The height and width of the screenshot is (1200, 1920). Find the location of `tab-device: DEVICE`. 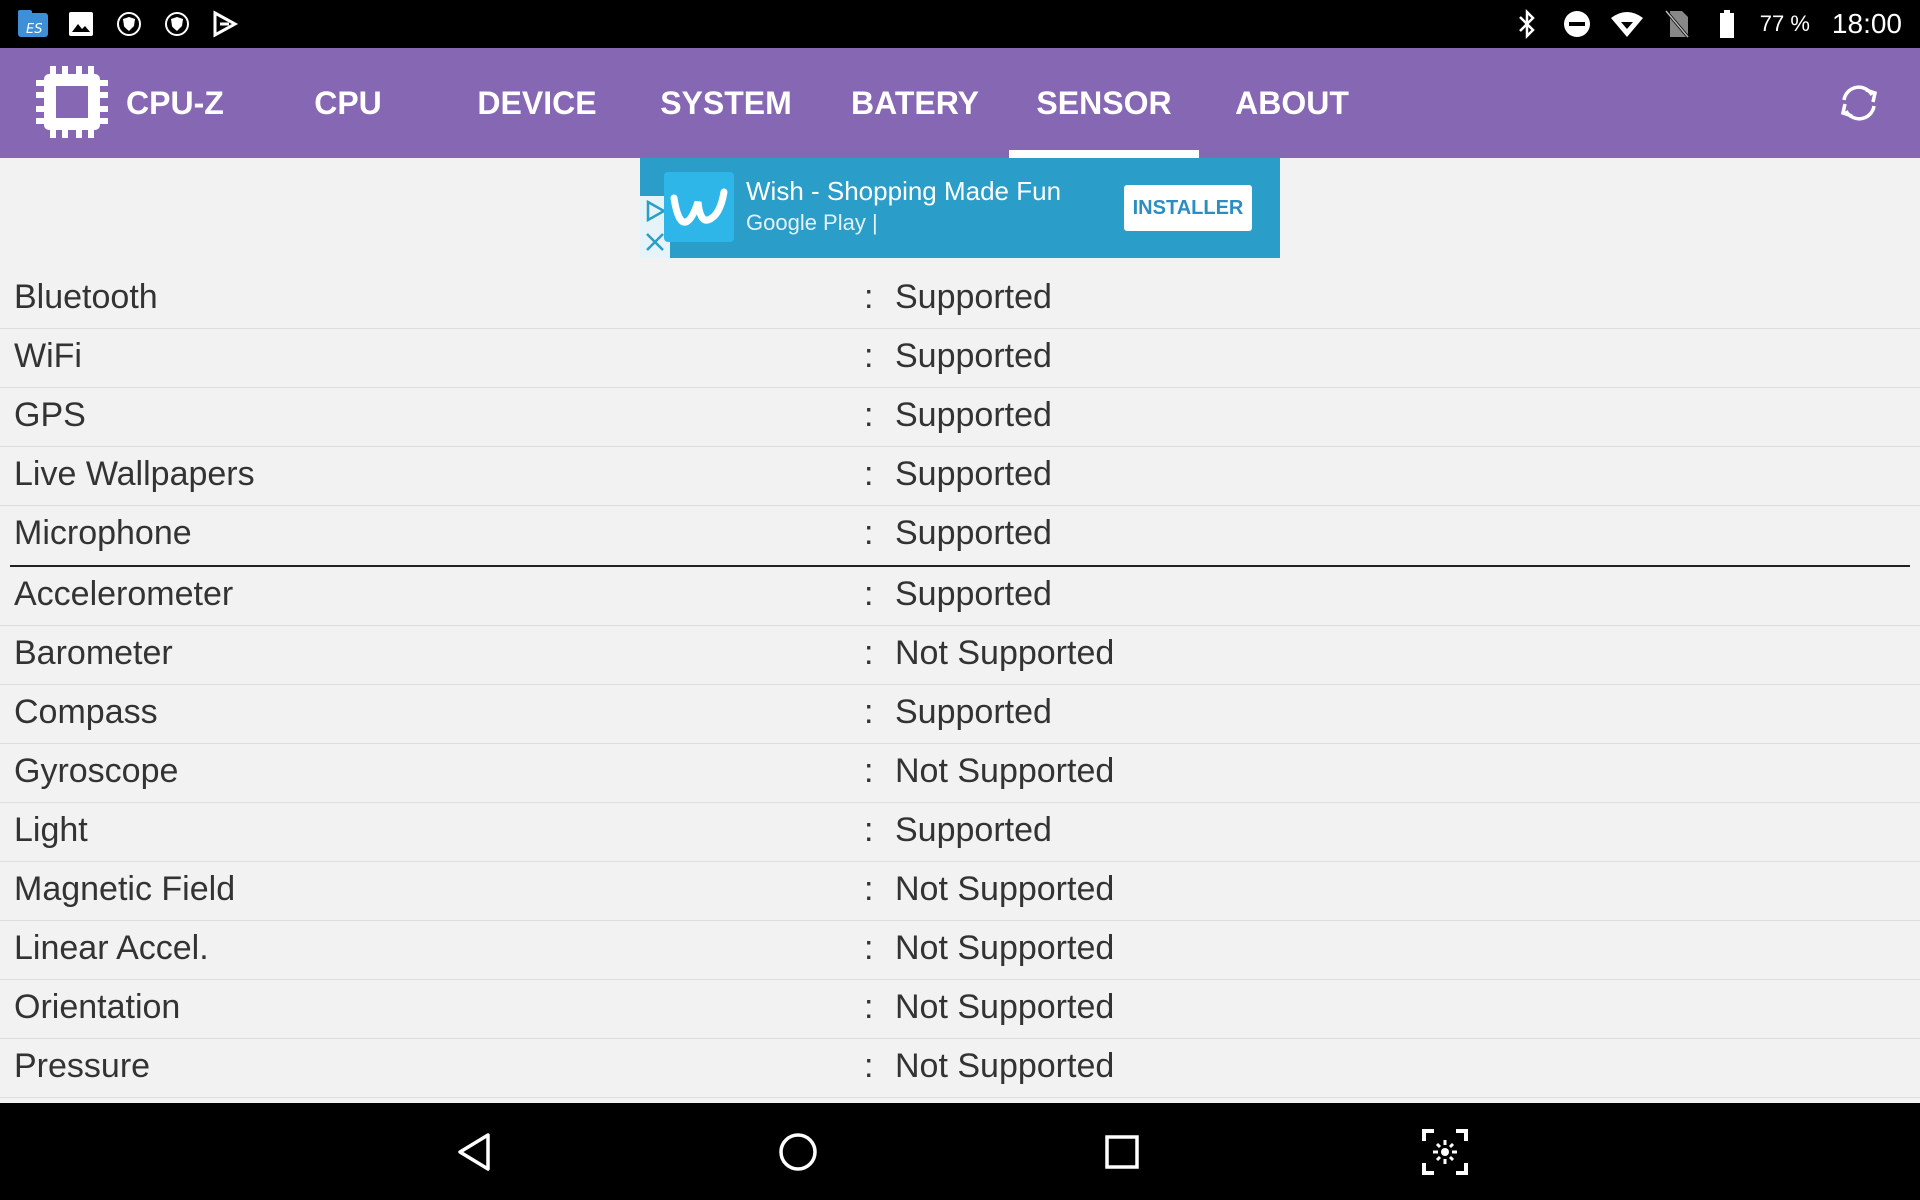

tab-device: DEVICE is located at coordinates (537, 103).